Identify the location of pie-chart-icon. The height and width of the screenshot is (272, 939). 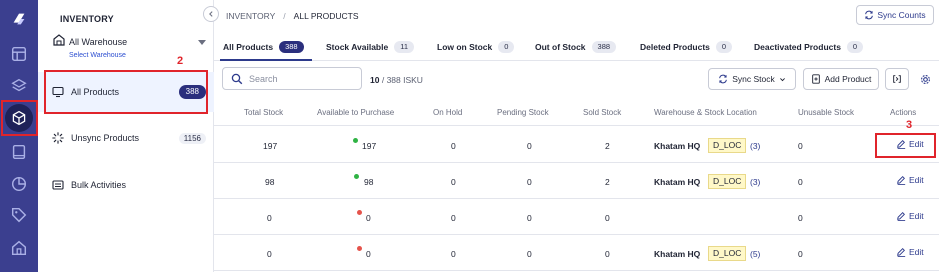
(19, 184).